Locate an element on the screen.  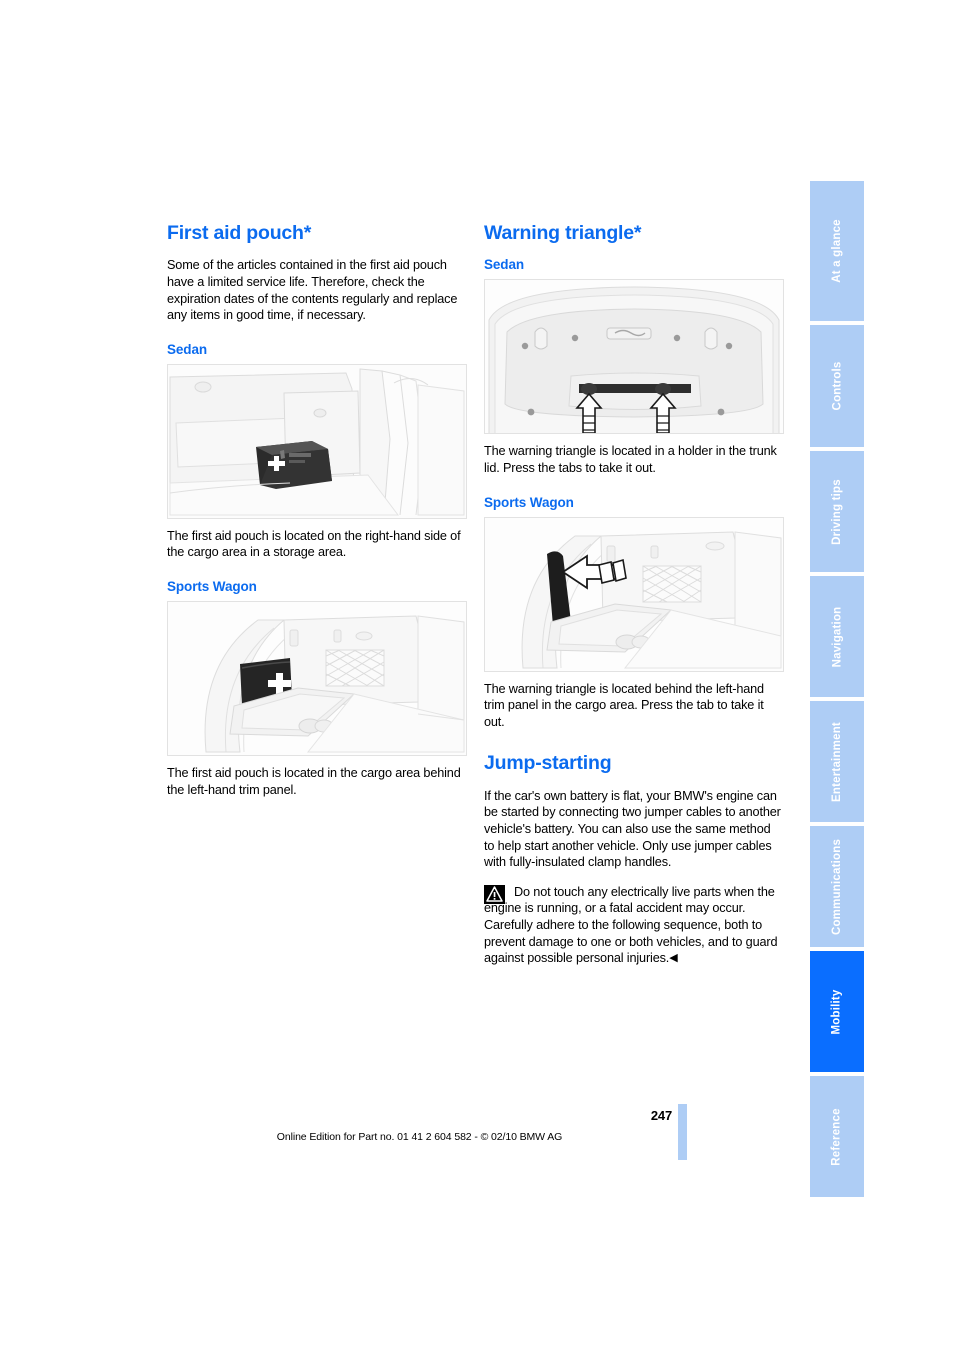
tab-at-a-glance: At a glance is located at coordinates (837, 251).